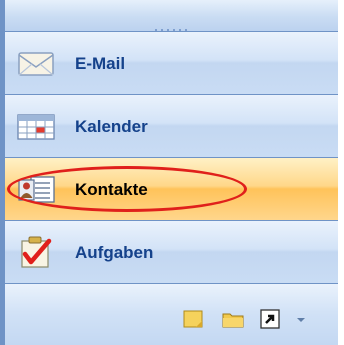 Image resolution: width=344 pixels, height=345 pixels. What do you see at coordinates (233, 319) in the screenshot?
I see `folder-icon` at bounding box center [233, 319].